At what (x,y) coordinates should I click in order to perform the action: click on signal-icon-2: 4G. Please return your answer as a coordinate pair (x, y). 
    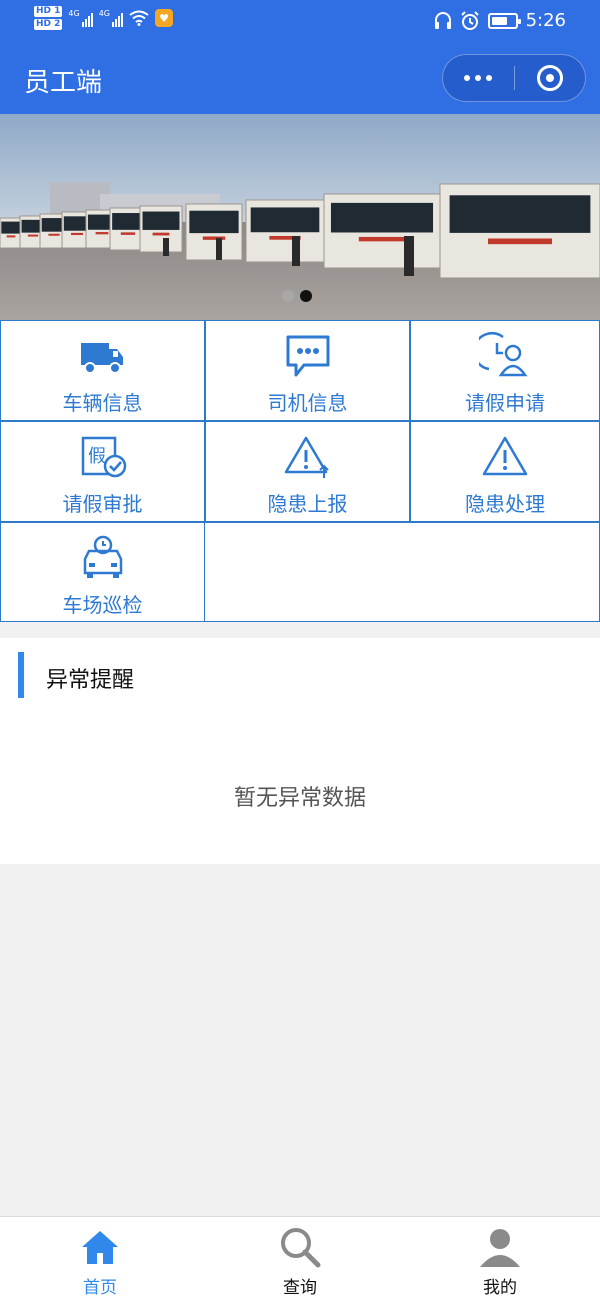
    Looking at the image, I should click on (111, 18).